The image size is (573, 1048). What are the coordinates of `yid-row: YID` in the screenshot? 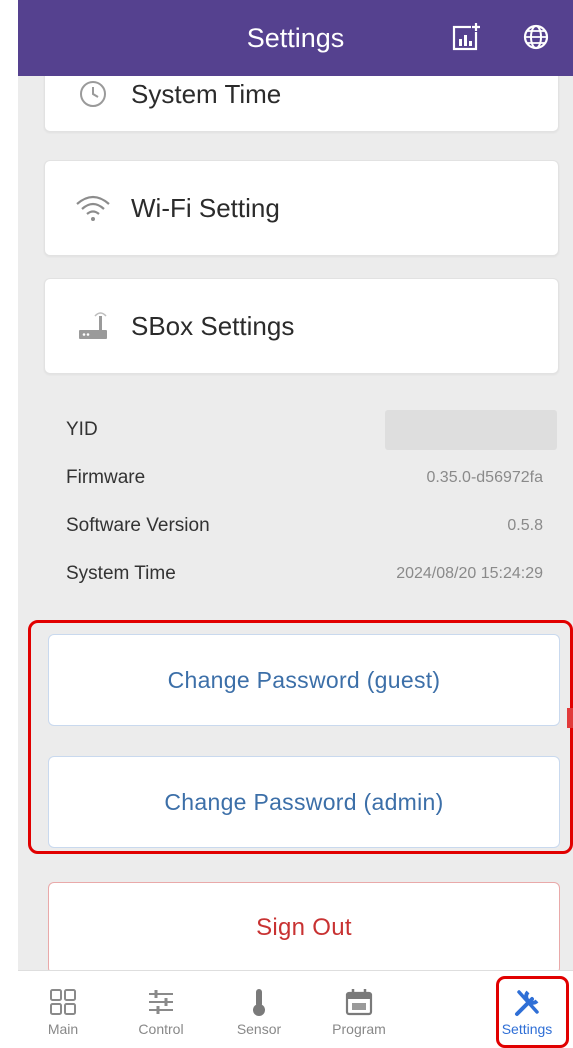 It's located at (311, 430).